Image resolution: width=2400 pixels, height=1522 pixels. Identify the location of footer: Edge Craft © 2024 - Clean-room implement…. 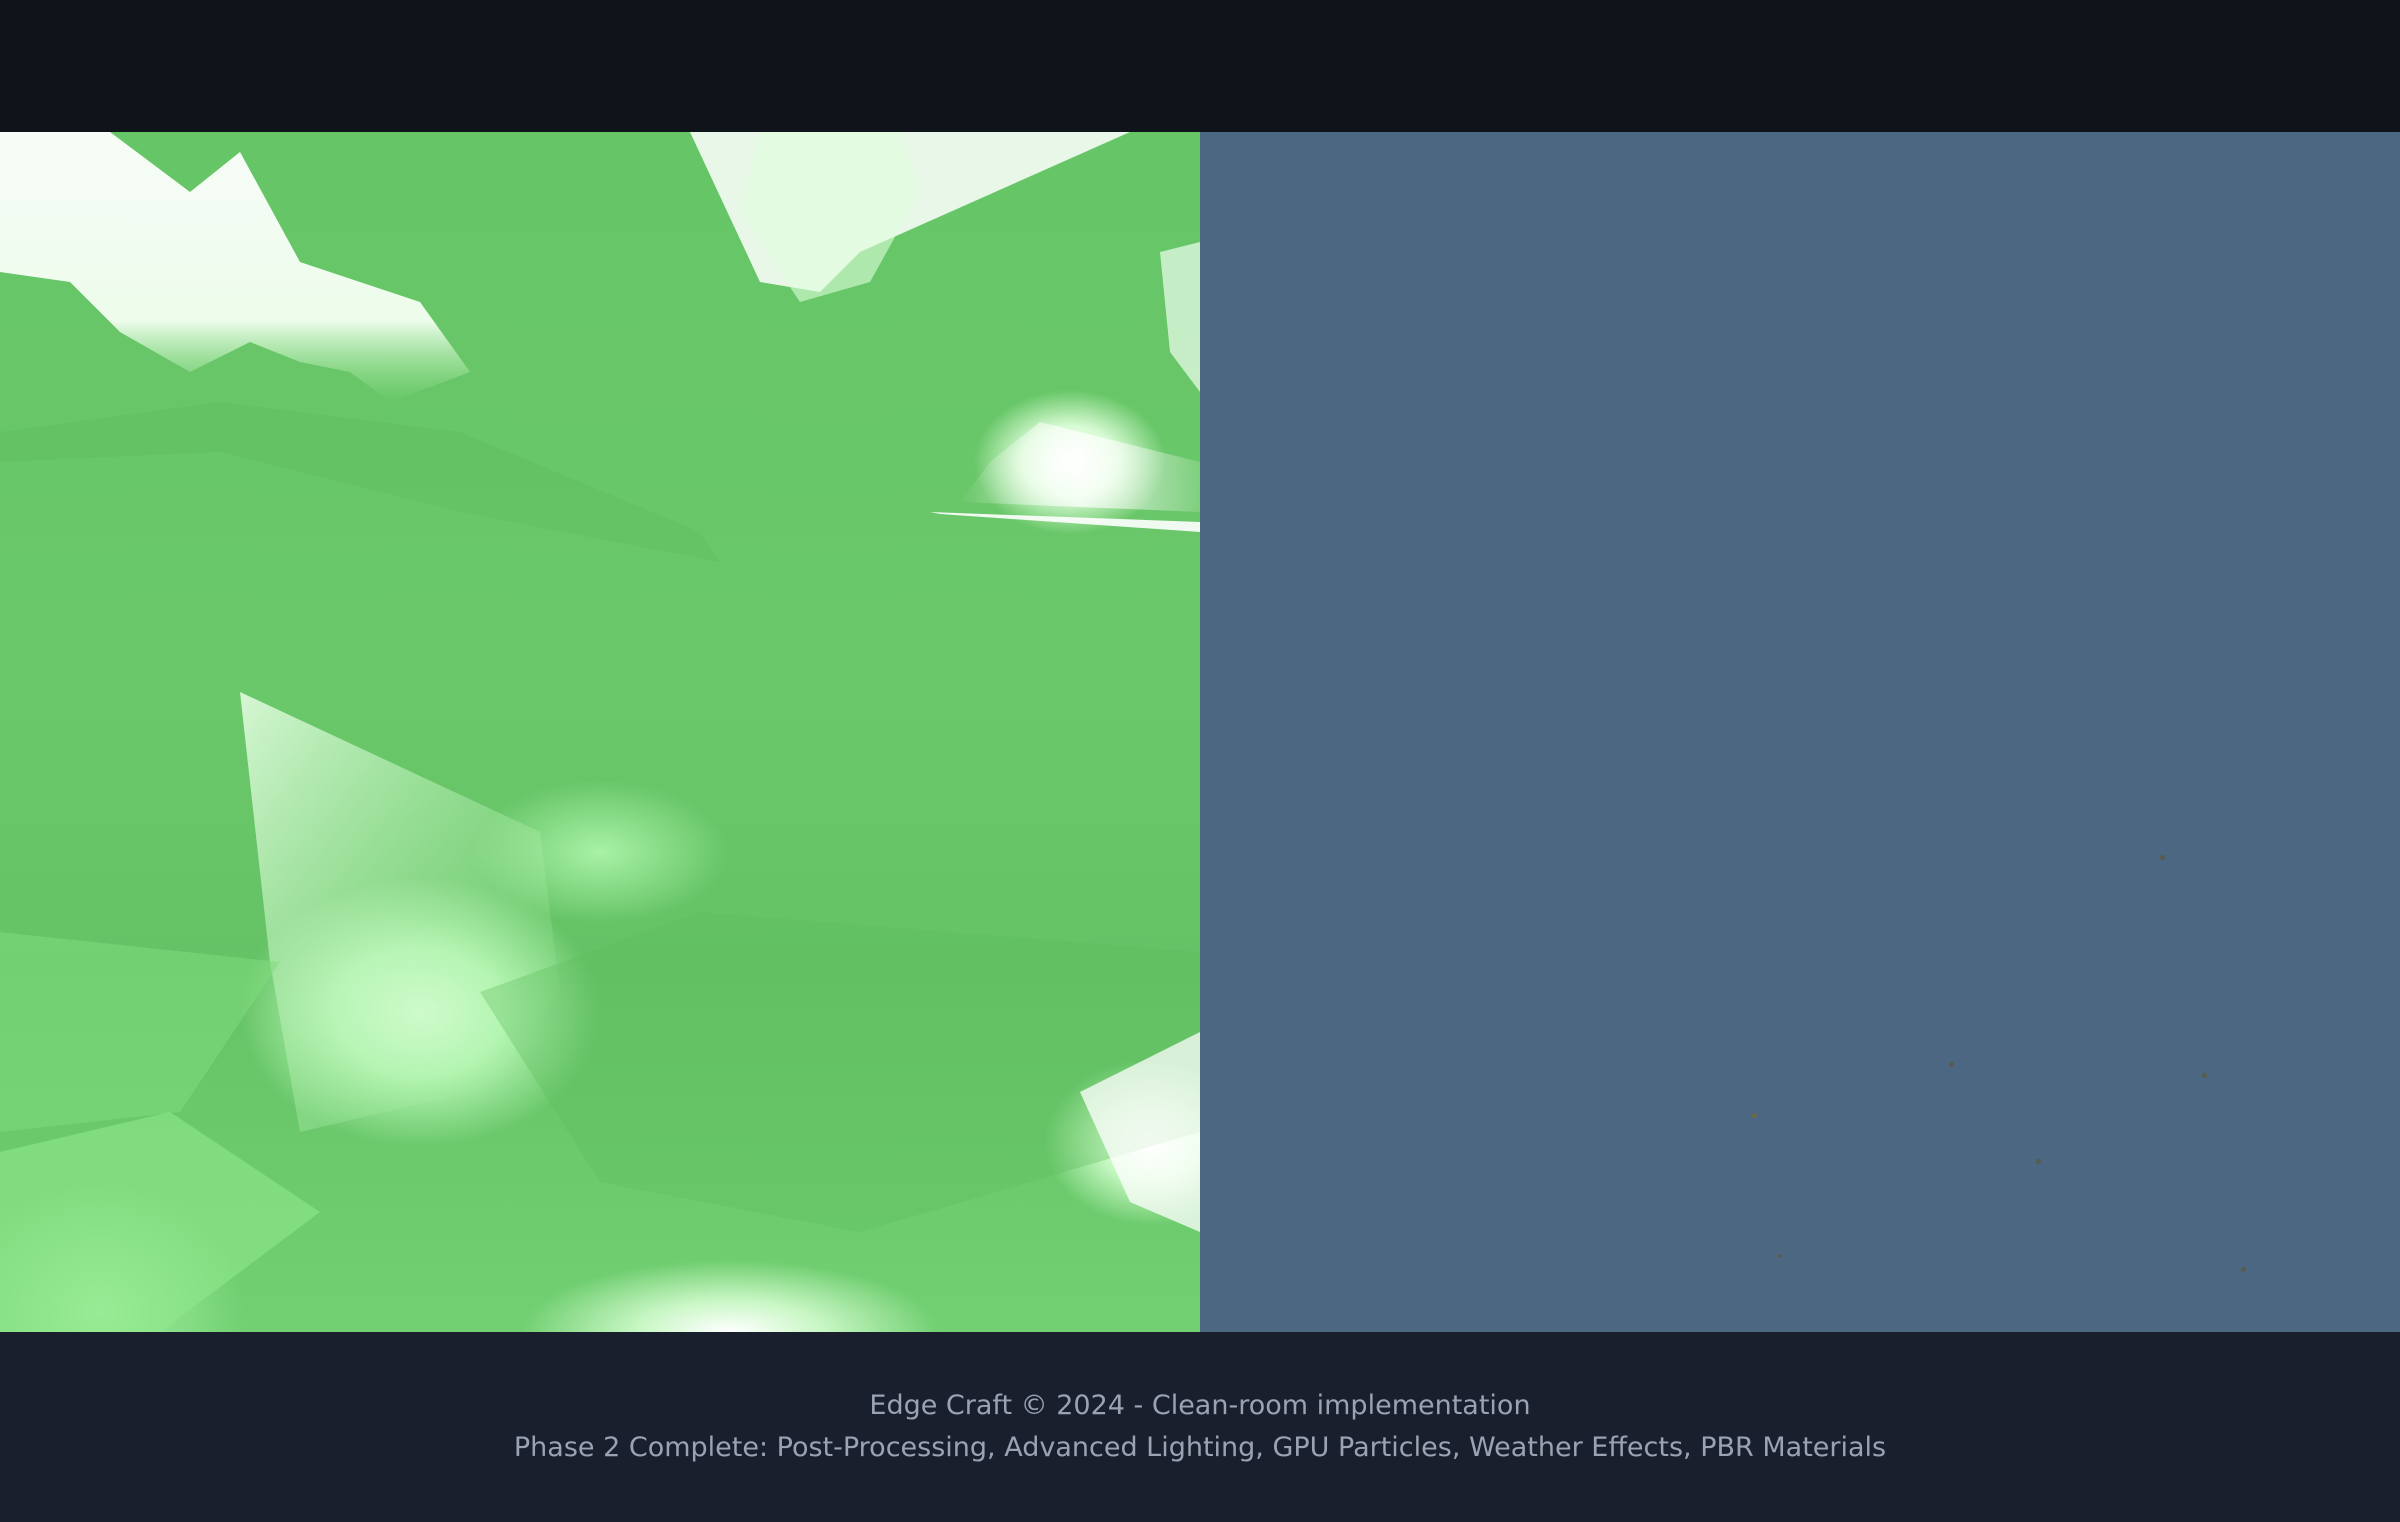
(1200, 1427).